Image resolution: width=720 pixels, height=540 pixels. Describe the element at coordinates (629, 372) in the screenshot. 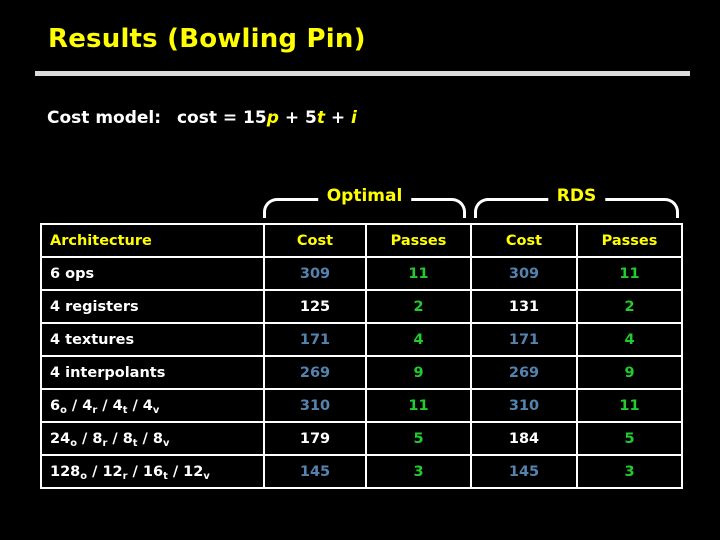

I see `cell-rds-passes: 9` at that location.